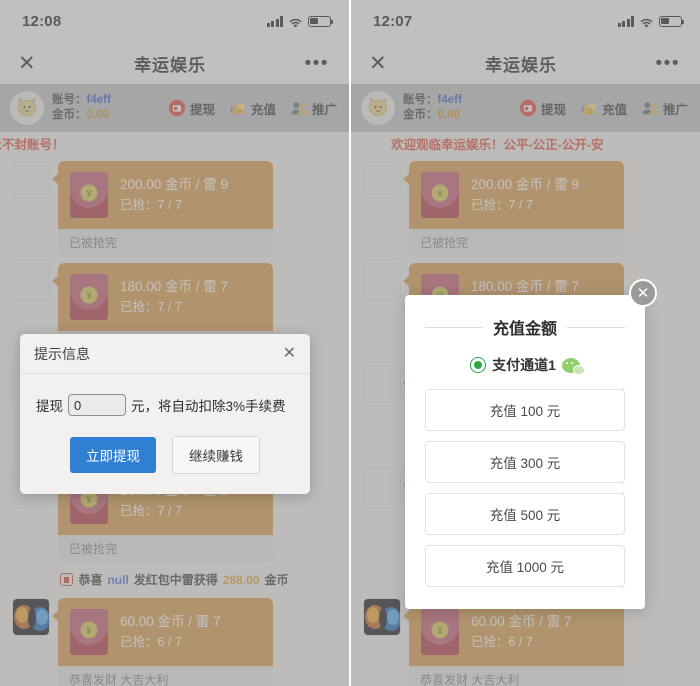 Image resolution: width=700 pixels, height=686 pixels. I want to click on keep-earning-button: 继续赚钱, so click(216, 455).